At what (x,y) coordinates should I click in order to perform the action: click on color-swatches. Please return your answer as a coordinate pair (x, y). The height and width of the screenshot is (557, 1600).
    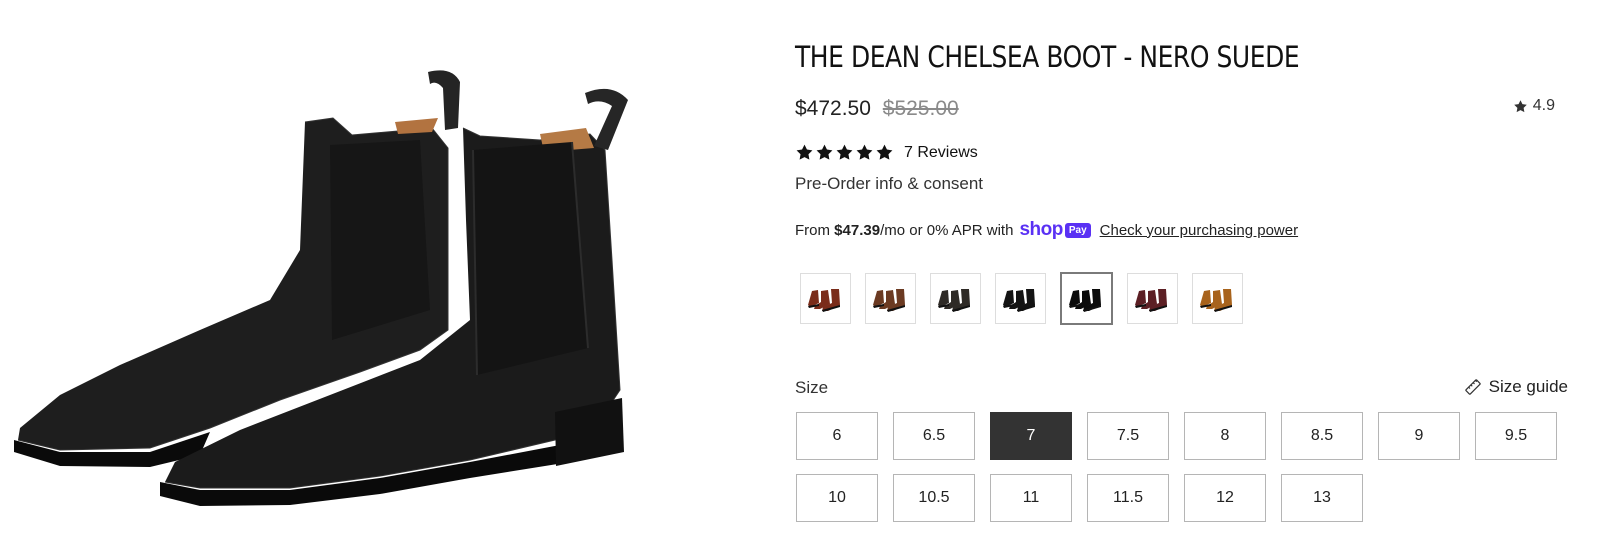
    Looking at the image, I should click on (1021, 298).